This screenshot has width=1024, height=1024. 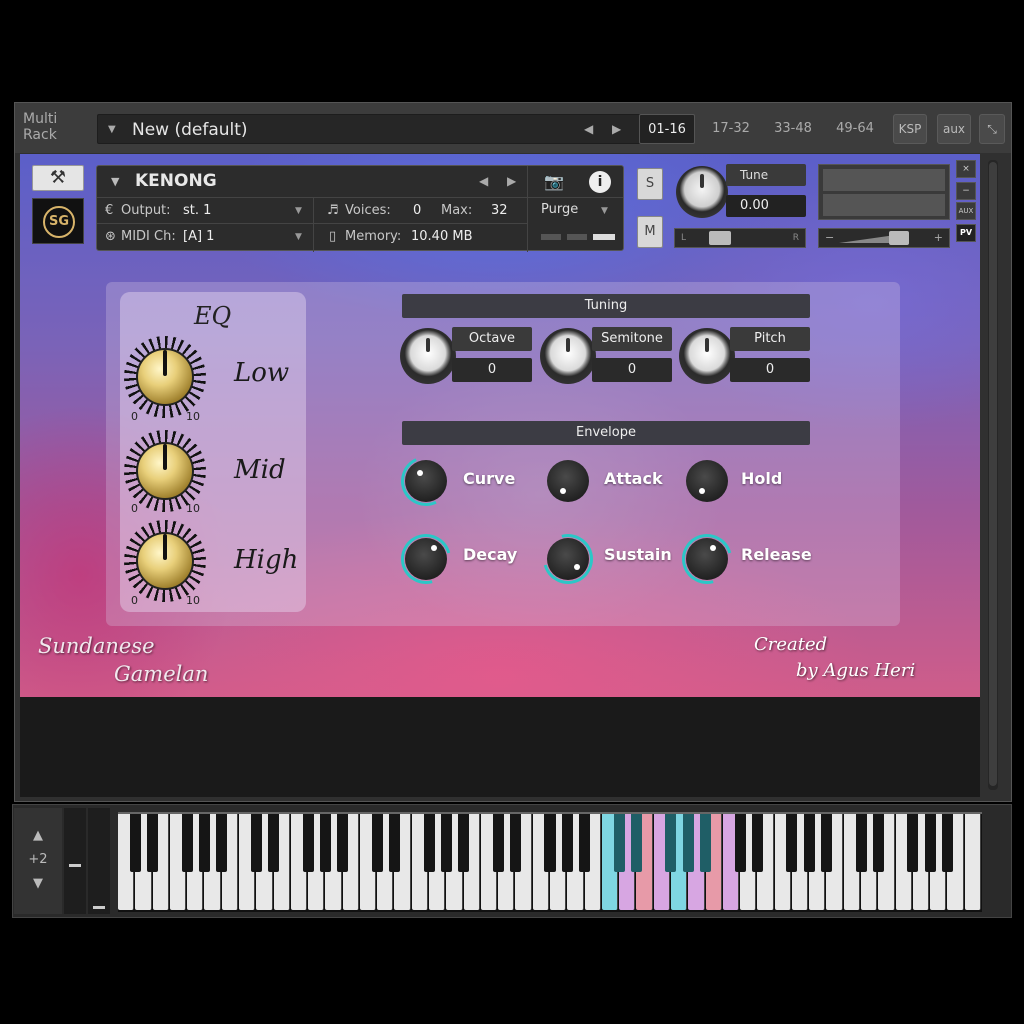 I want to click on dropdown-arrow-icon: ▼, so click(x=112, y=129).